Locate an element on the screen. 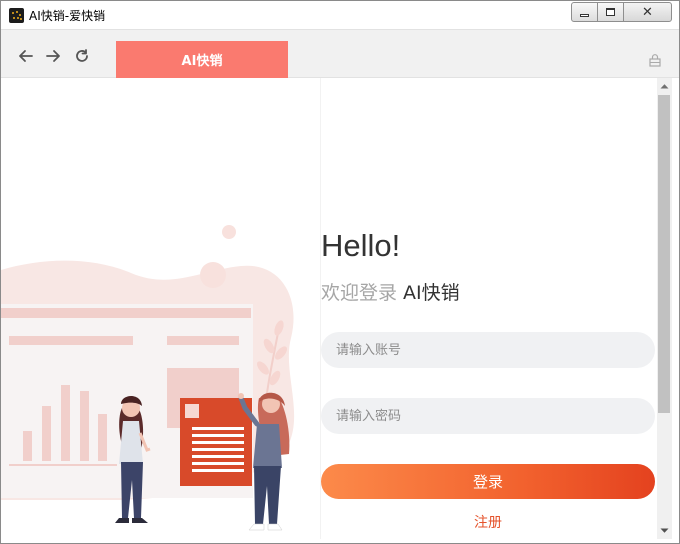 The width and height of the screenshot is (680, 544). account-input is located at coordinates (488, 350).